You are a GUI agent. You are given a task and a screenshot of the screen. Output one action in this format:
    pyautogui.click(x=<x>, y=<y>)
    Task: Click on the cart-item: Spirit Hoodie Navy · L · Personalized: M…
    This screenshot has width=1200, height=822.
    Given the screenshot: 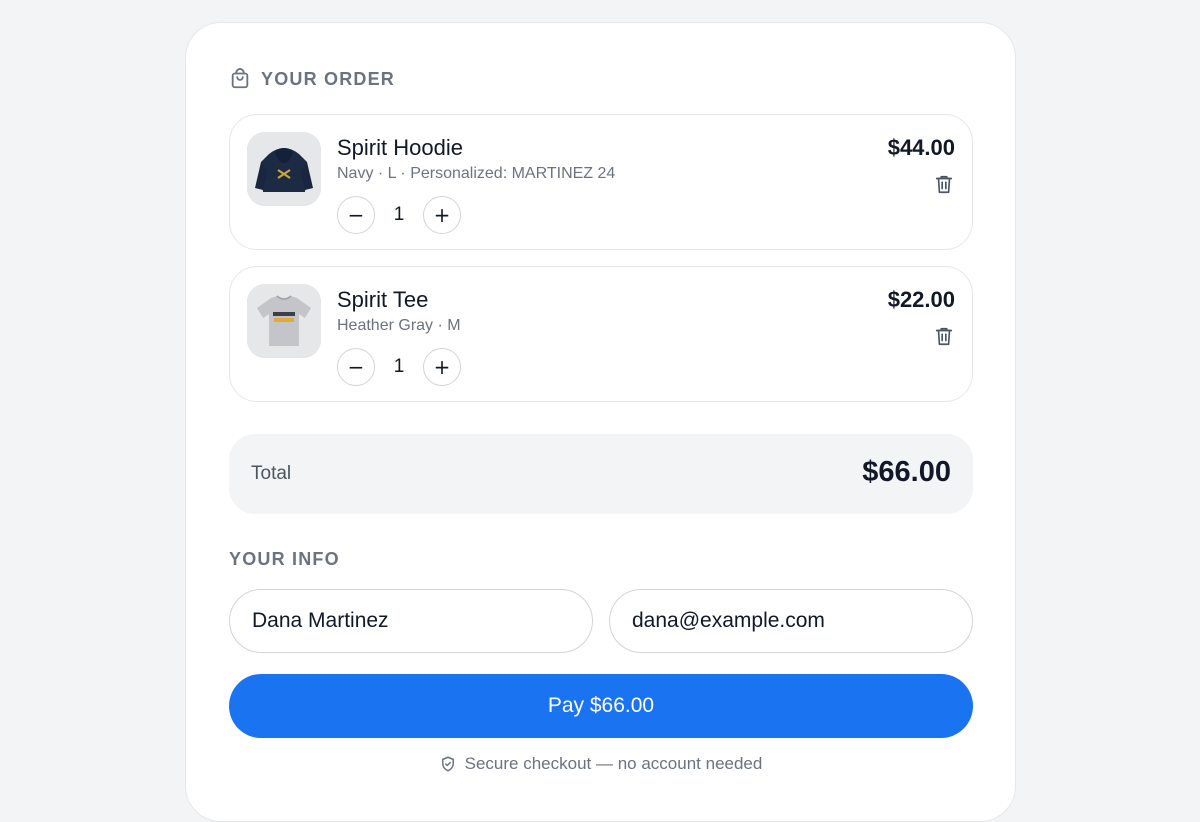 What is the action you would take?
    pyautogui.click(x=601, y=182)
    